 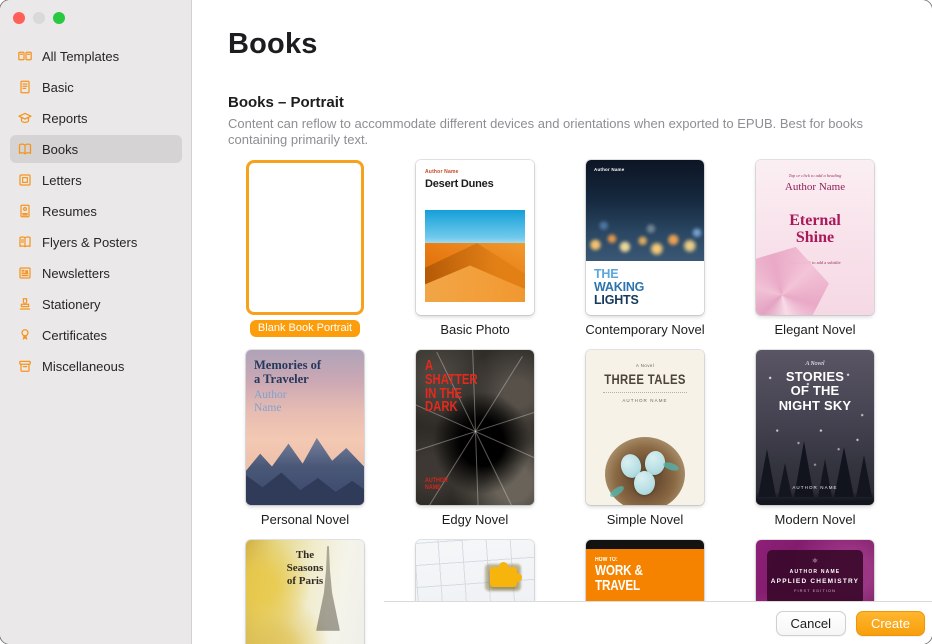 What do you see at coordinates (475, 519) in the screenshot?
I see `template-caption: Edgy Novel` at bounding box center [475, 519].